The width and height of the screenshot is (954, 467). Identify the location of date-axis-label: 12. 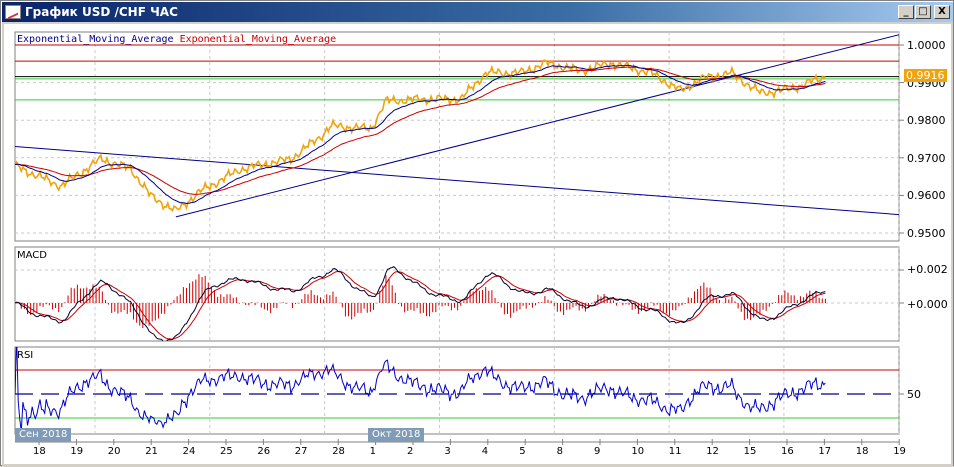
(712, 451).